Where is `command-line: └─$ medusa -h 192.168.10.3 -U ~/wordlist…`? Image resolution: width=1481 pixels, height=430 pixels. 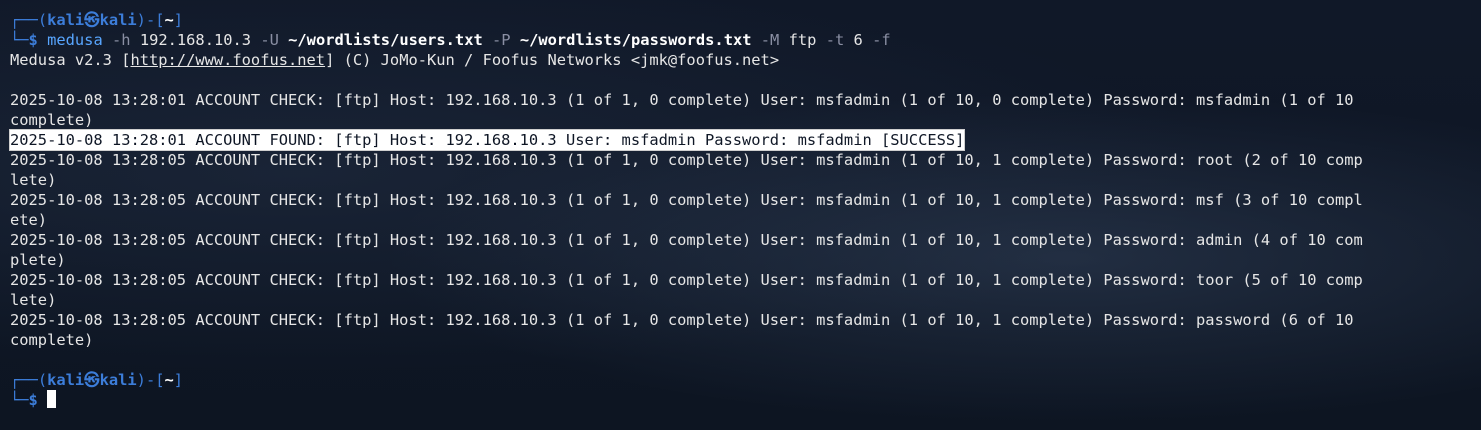 command-line: └─$ medusa -h 192.168.10.3 -U ~/wordlist… is located at coordinates (450, 40).